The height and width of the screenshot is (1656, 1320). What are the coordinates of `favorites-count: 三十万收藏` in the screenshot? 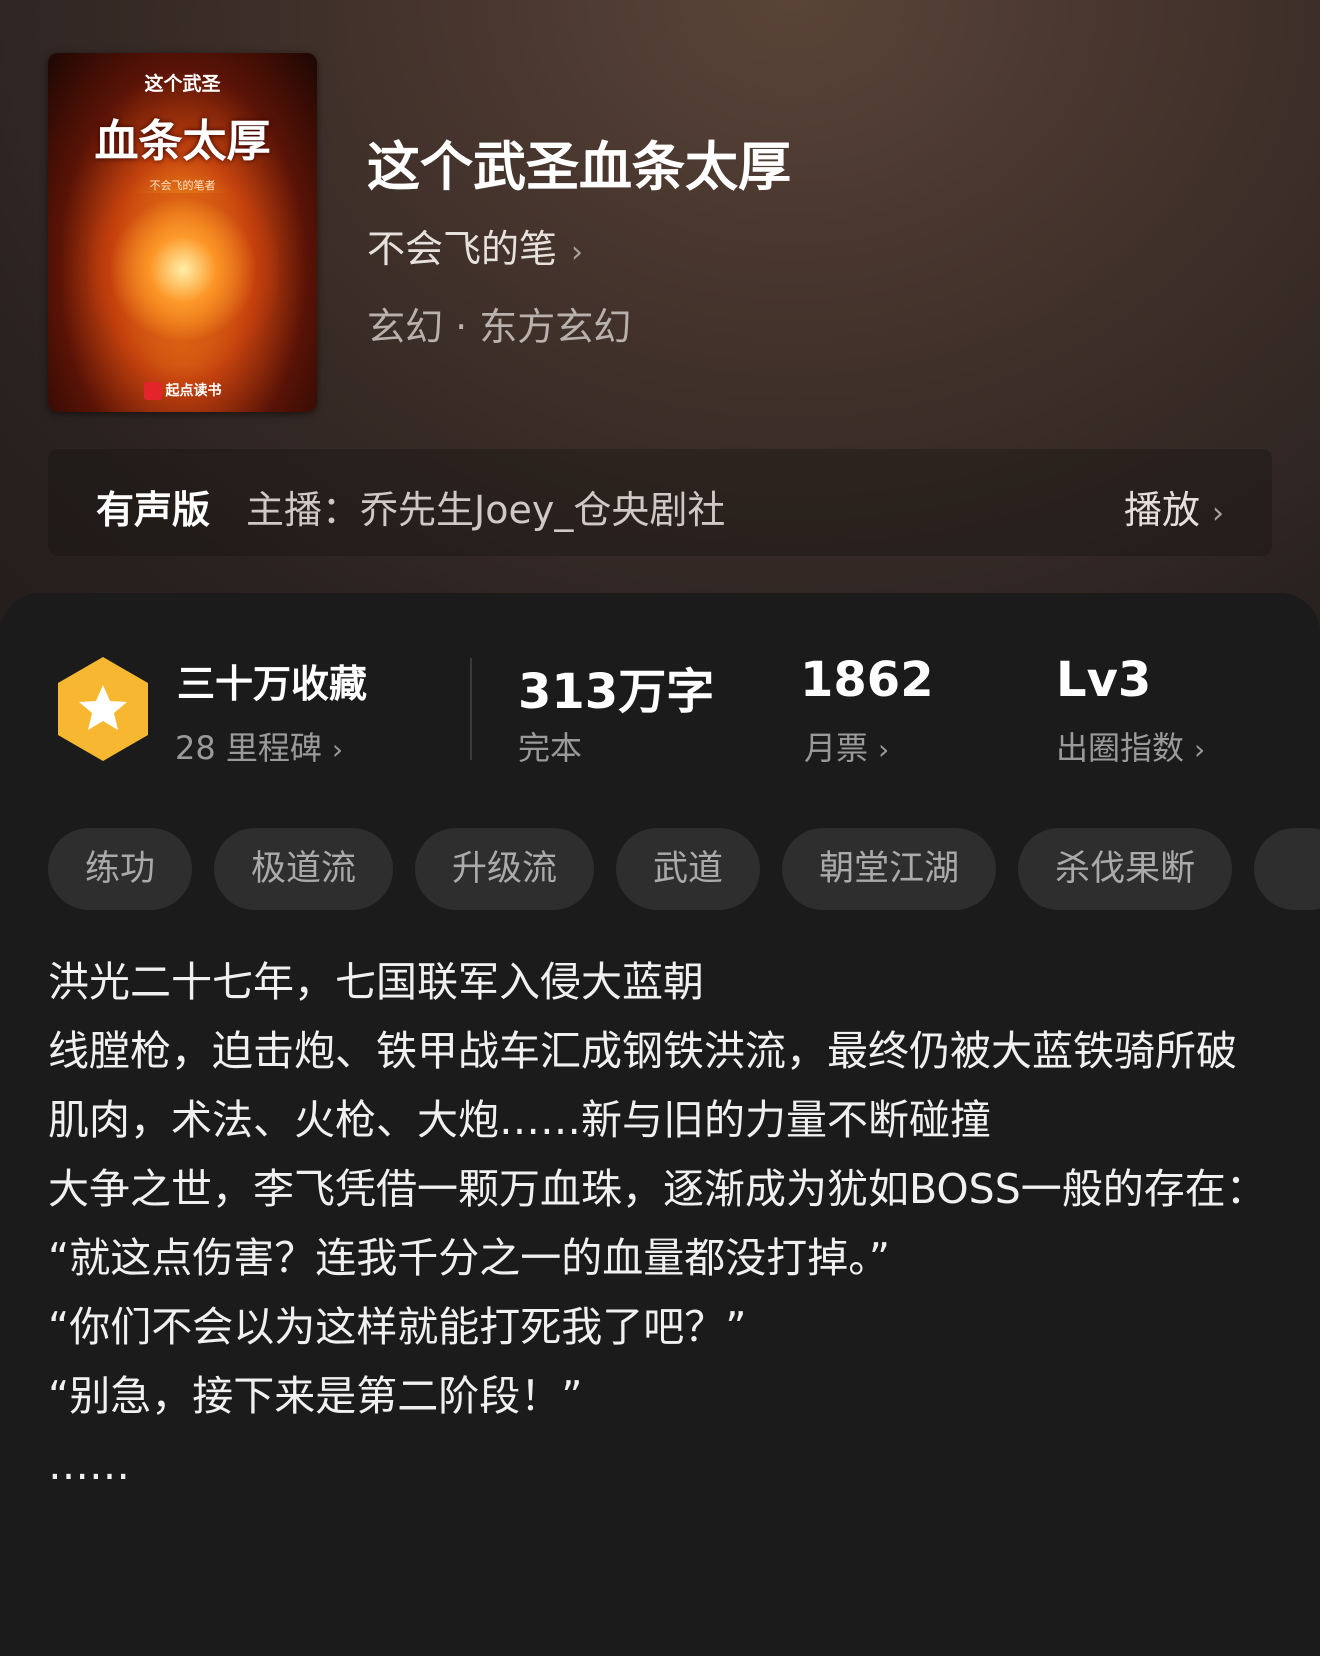 It's located at (272, 684).